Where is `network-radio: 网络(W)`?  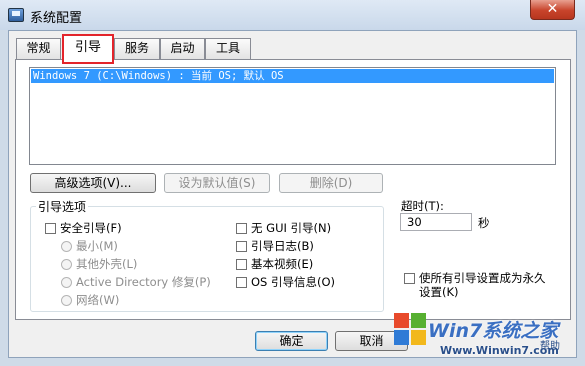 network-radio: 网络(W) is located at coordinates (90, 300).